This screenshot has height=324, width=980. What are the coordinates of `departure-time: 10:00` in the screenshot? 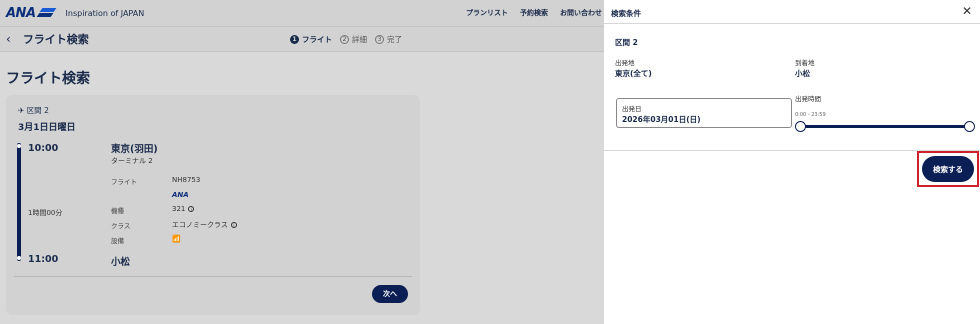 It's located at (43, 148).